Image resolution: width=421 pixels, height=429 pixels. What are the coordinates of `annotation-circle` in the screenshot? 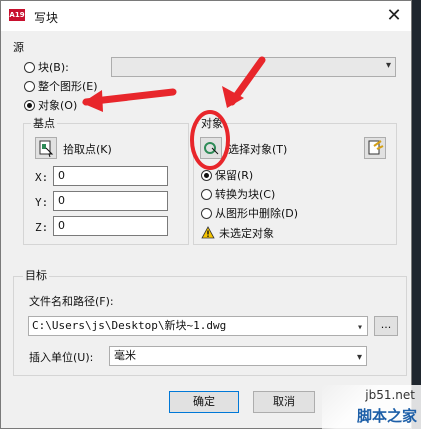 It's located at (210, 140).